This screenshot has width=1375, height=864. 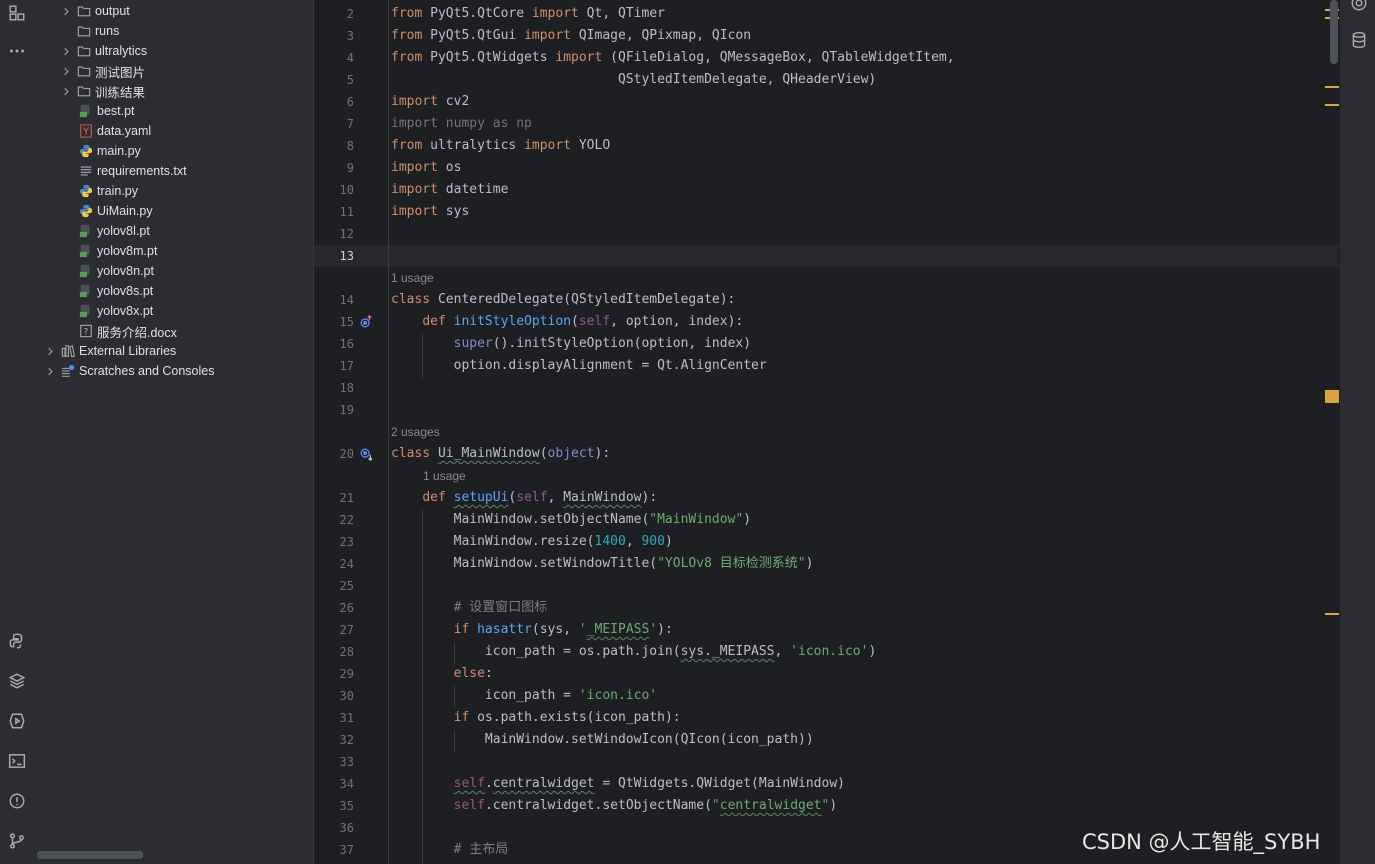 What do you see at coordinates (1332, 432) in the screenshot?
I see `error-stripe` at bounding box center [1332, 432].